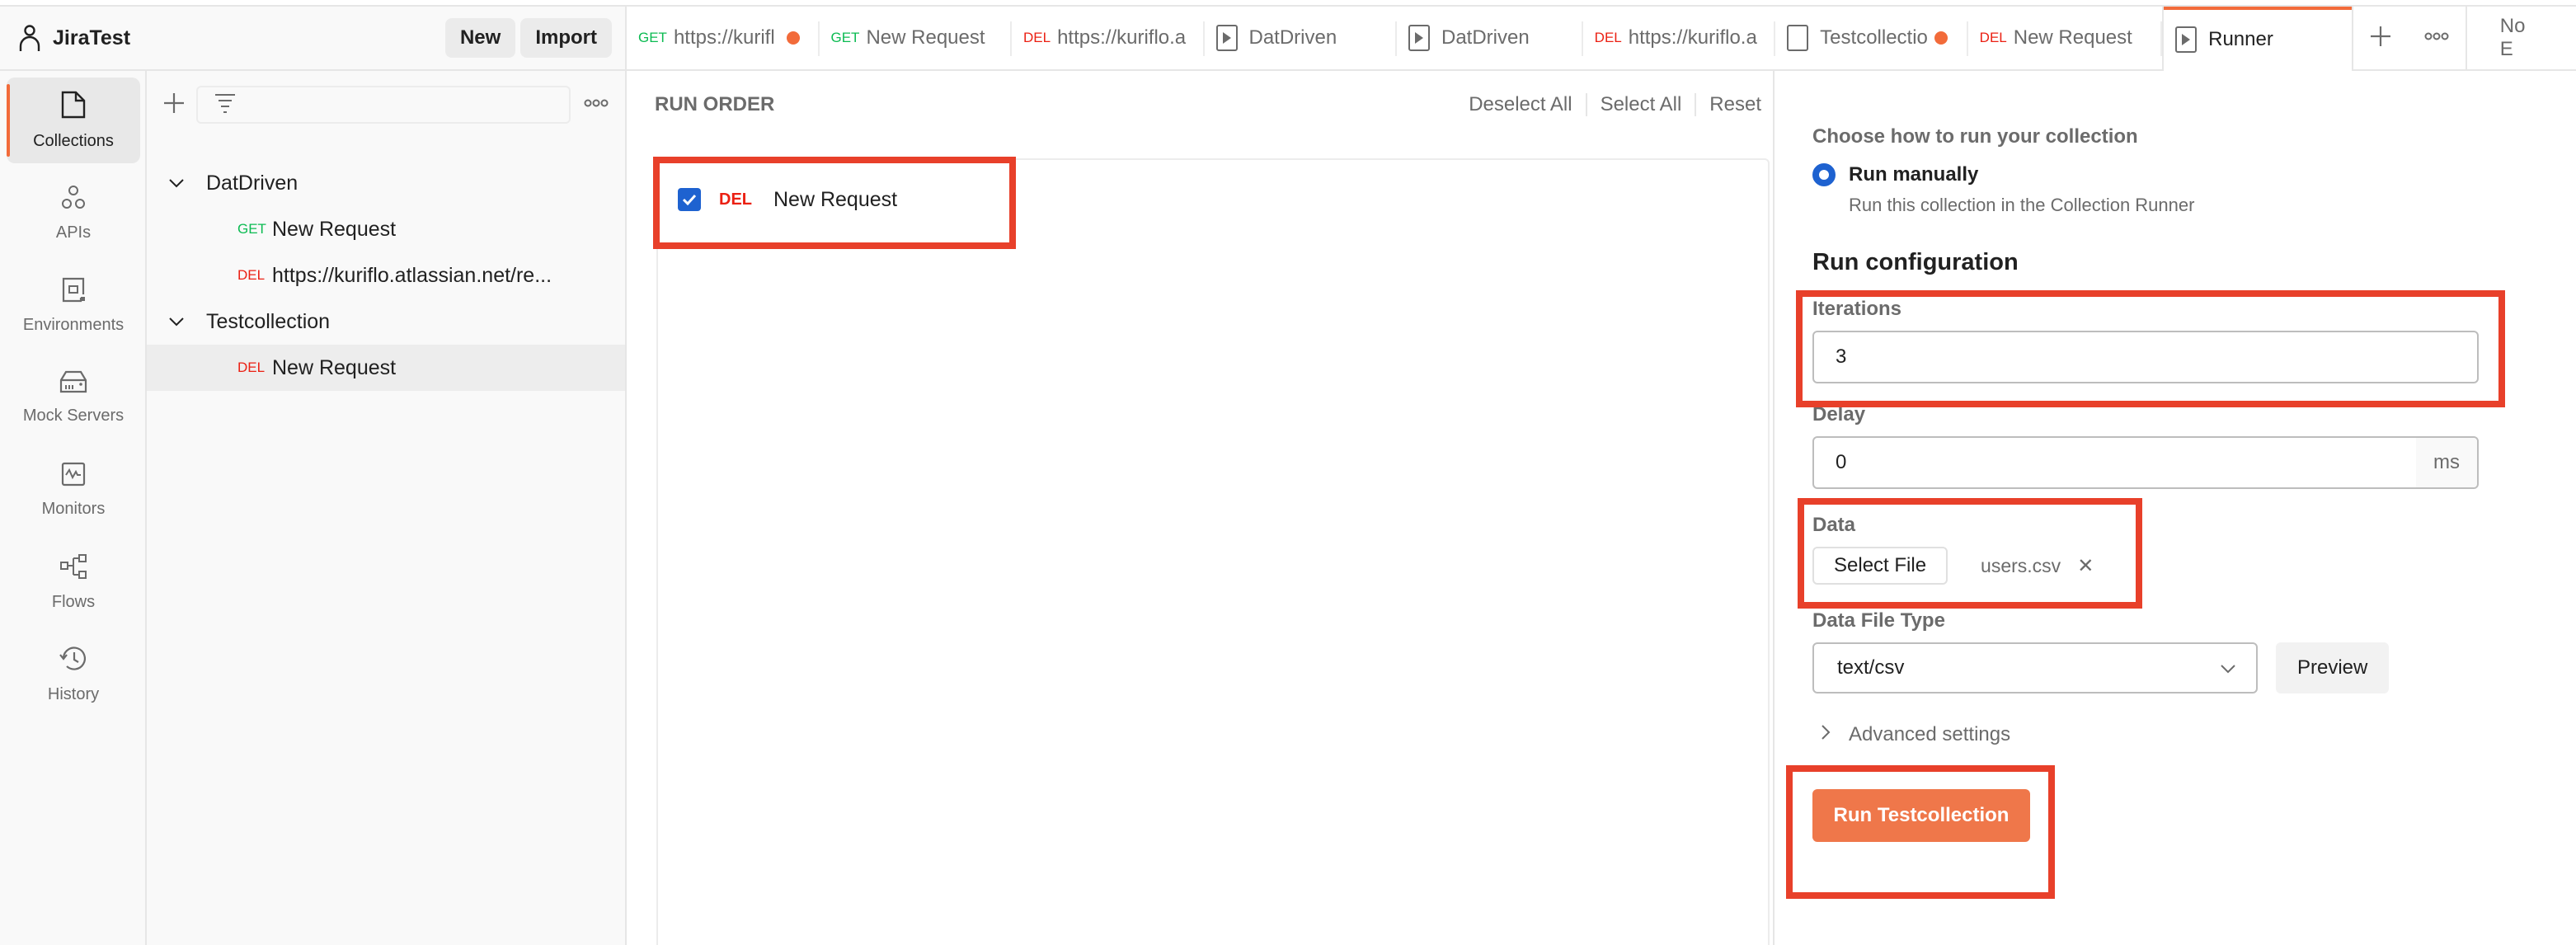 This screenshot has height=945, width=2576. What do you see at coordinates (2380, 38) in the screenshot?
I see `new-tab-plus-icon` at bounding box center [2380, 38].